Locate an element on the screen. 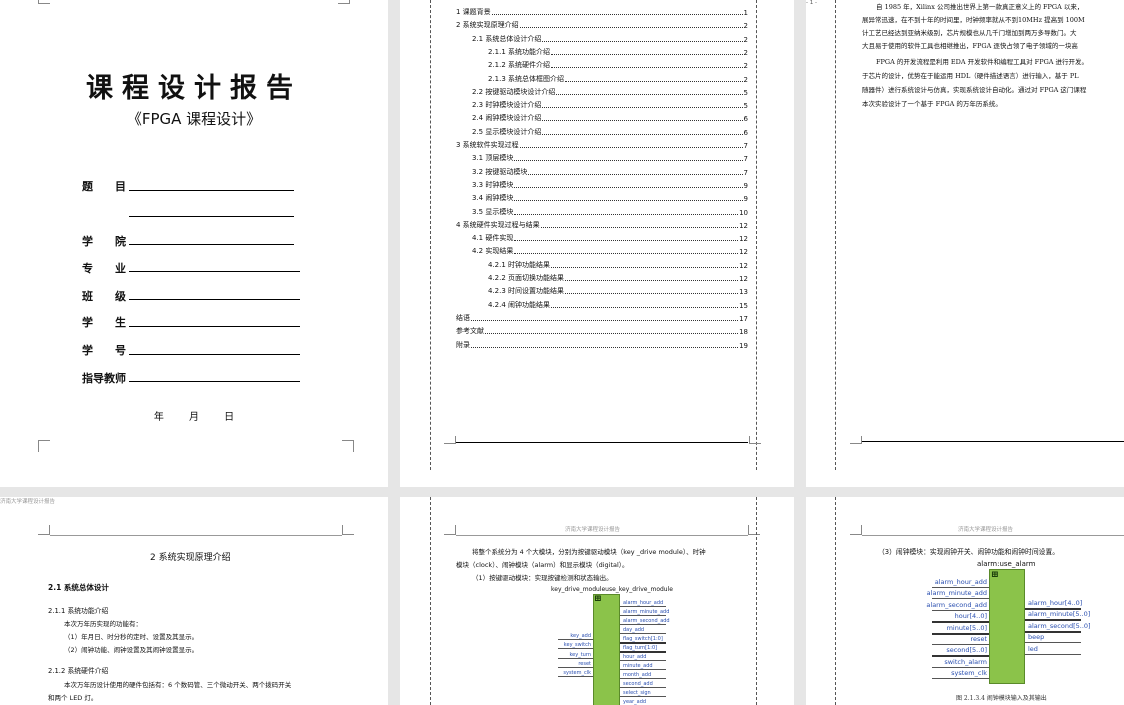 The image size is (1124, 705). toc-entry: 4.2.1 时钟功能结果 12 is located at coordinates (618, 265).